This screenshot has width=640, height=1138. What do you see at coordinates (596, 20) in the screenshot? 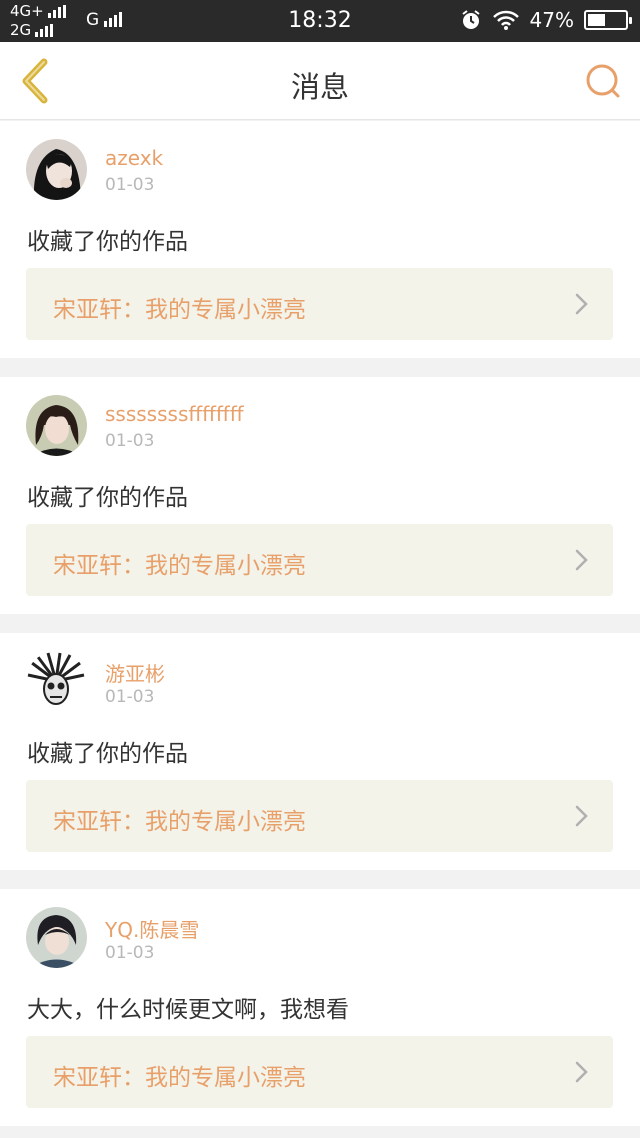
I see `battery-level` at bounding box center [596, 20].